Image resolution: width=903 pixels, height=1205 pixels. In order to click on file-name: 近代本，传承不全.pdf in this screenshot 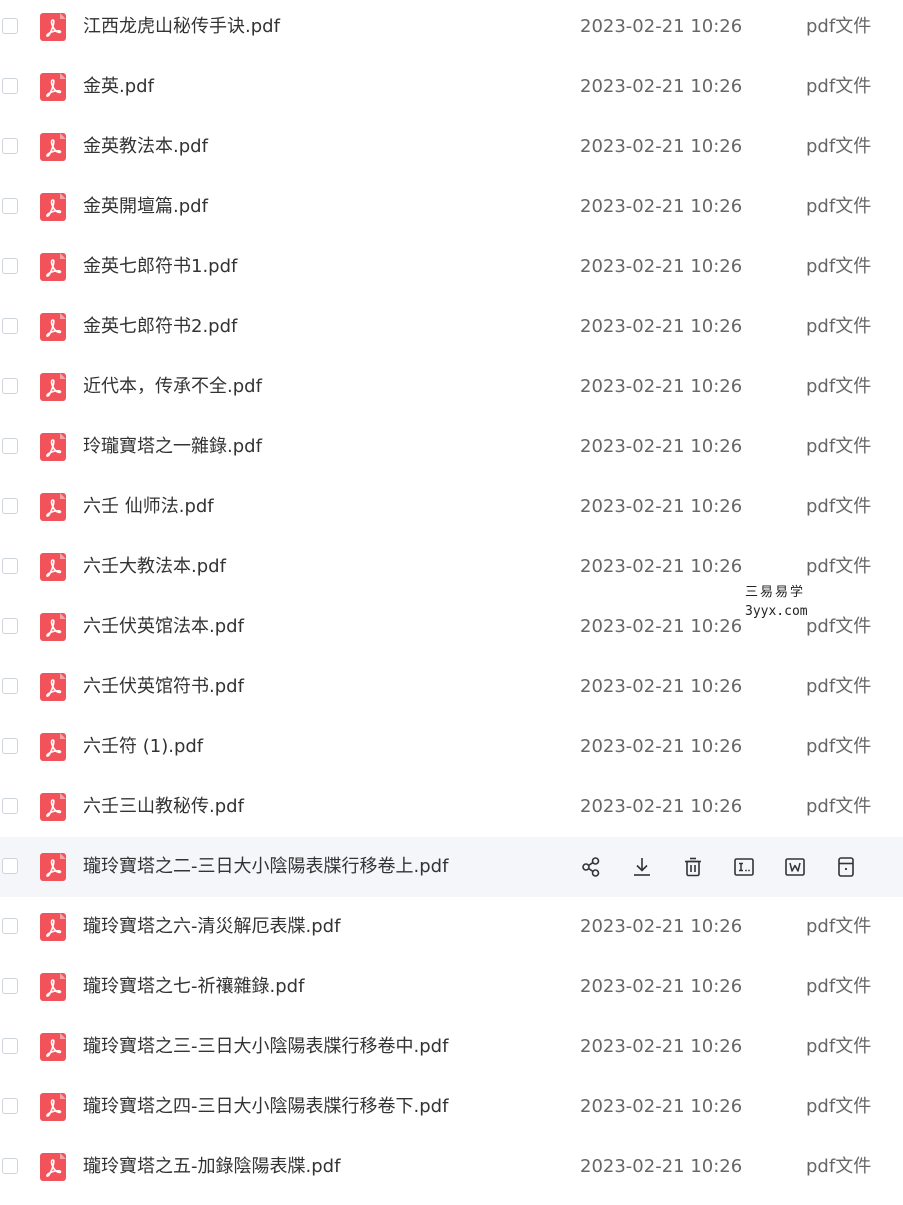, I will do `click(172, 387)`.